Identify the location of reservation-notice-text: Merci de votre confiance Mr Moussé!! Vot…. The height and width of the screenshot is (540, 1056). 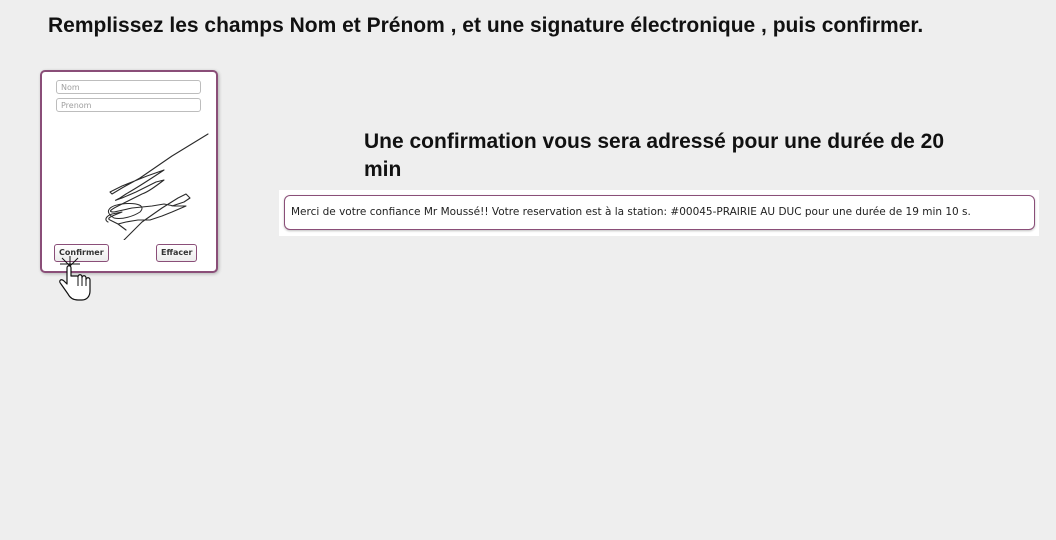
(659, 212).